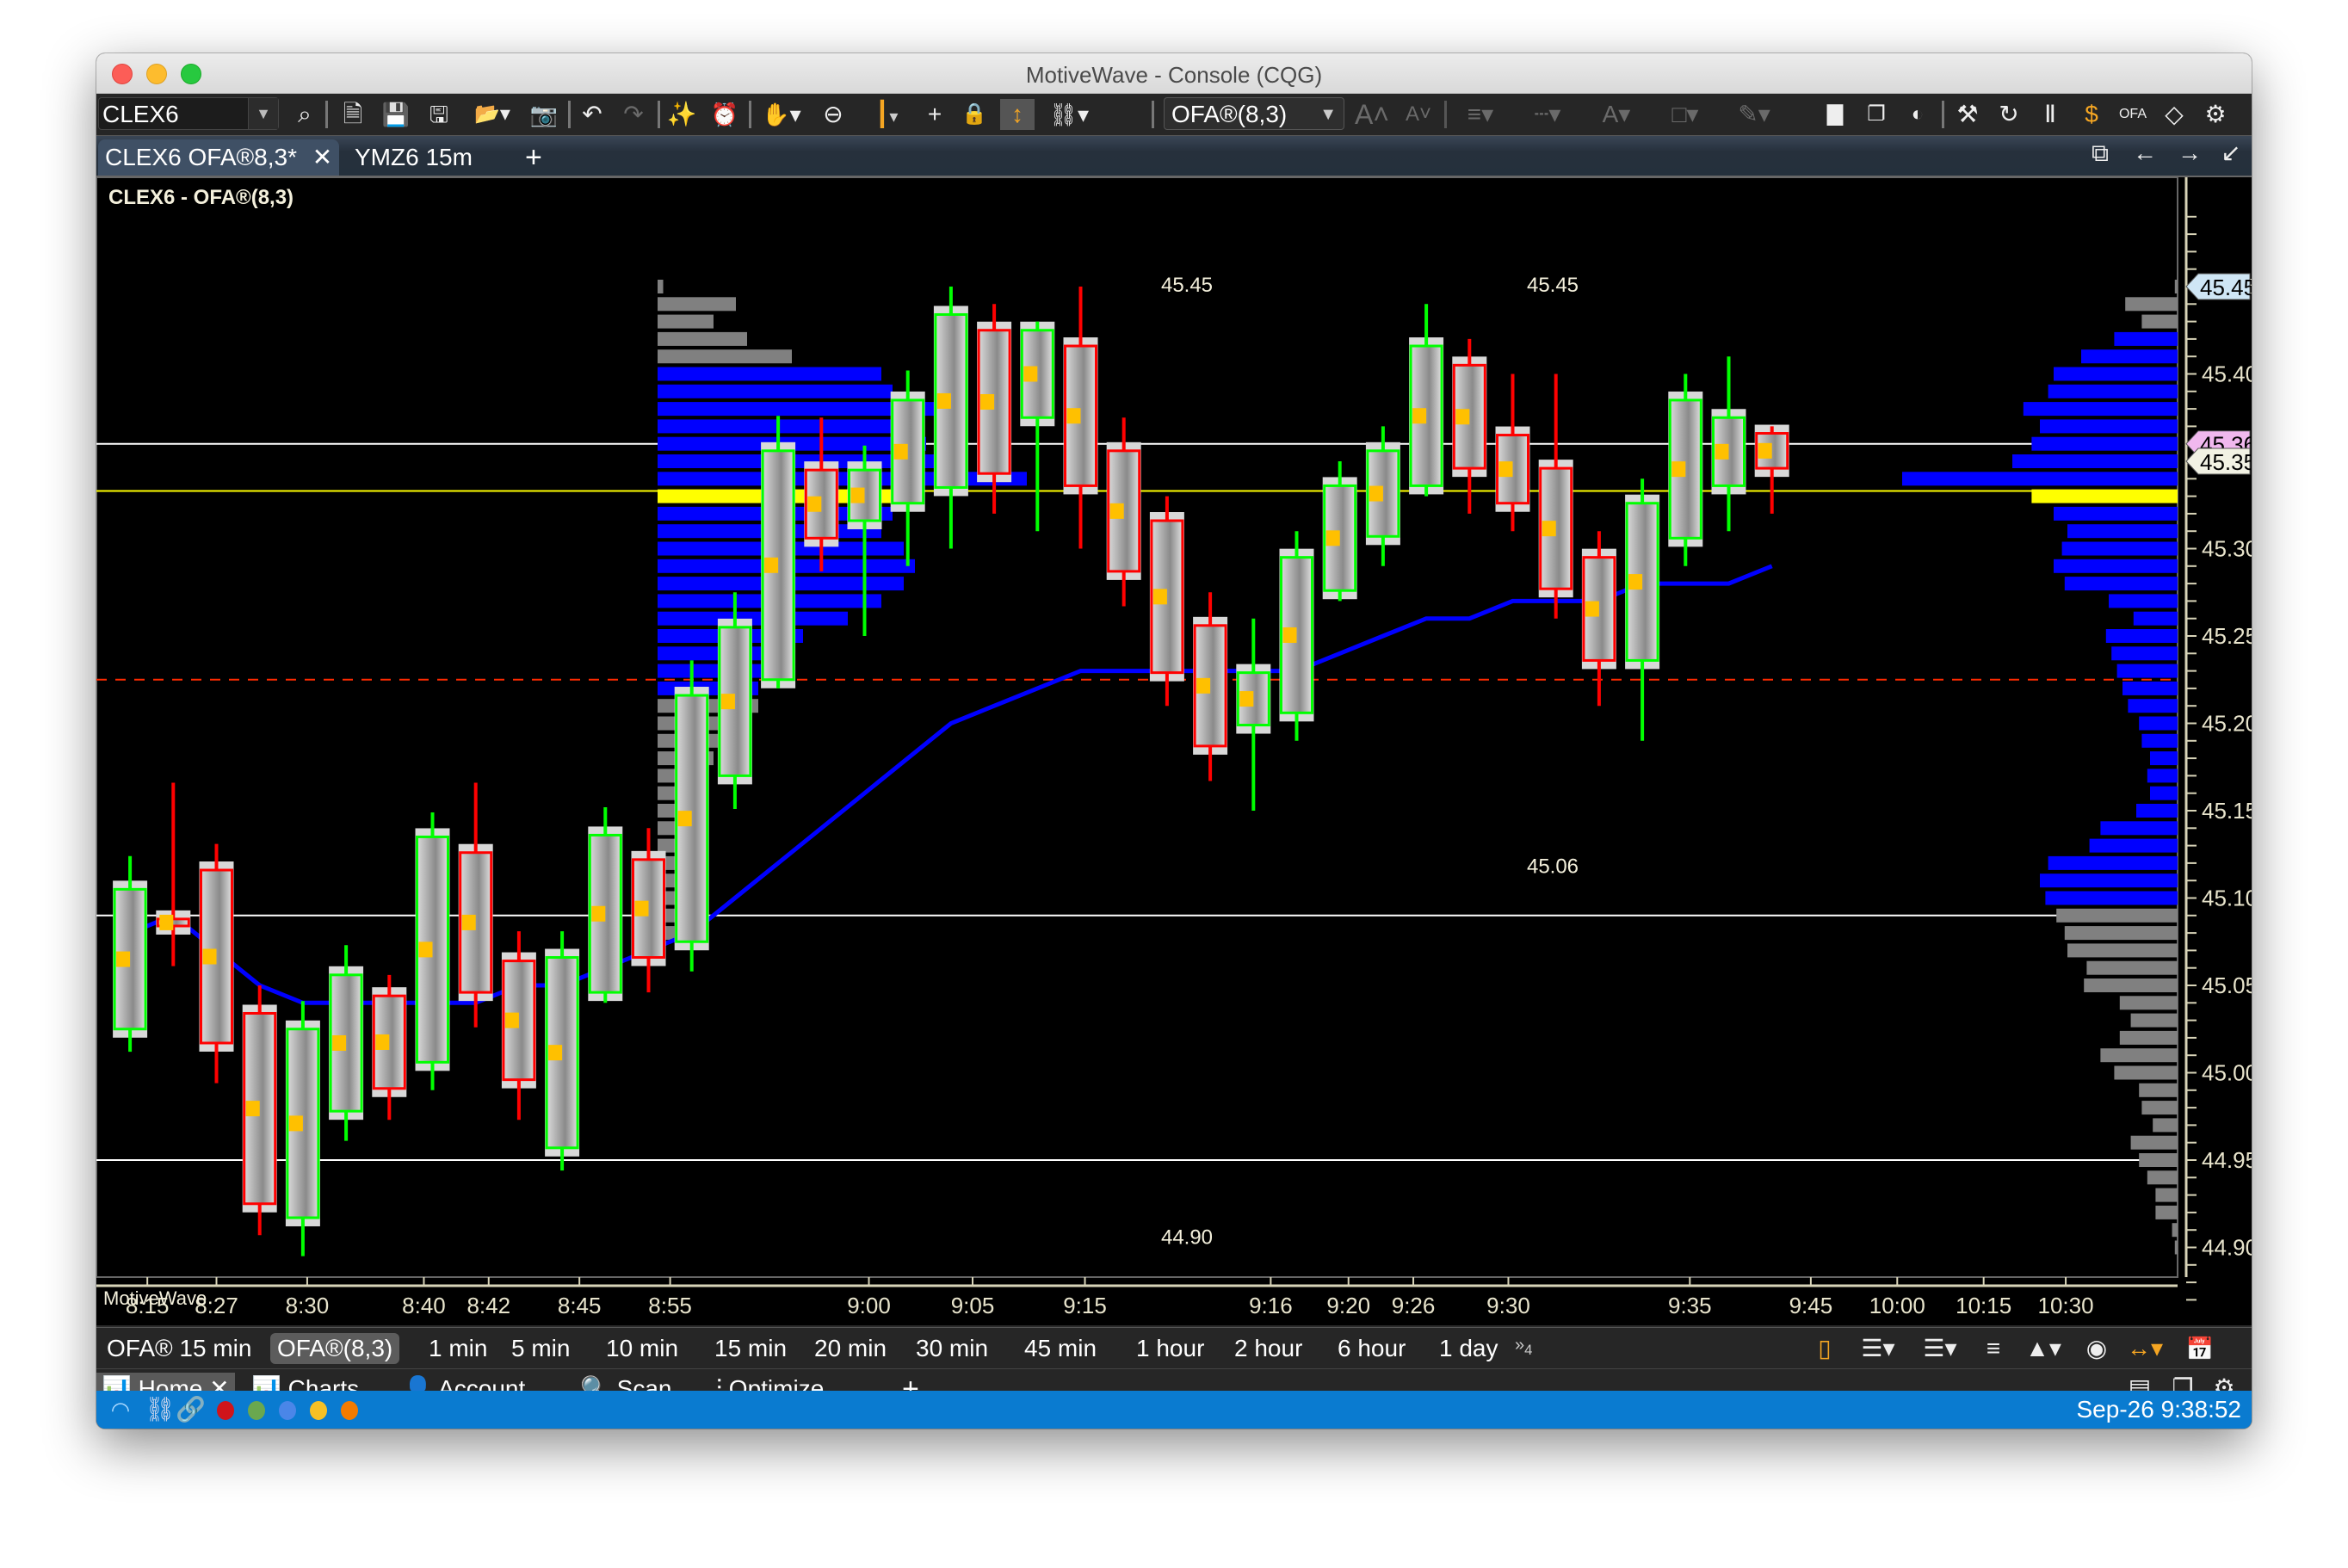  I want to click on layers-icon: ❐, so click(1876, 115).